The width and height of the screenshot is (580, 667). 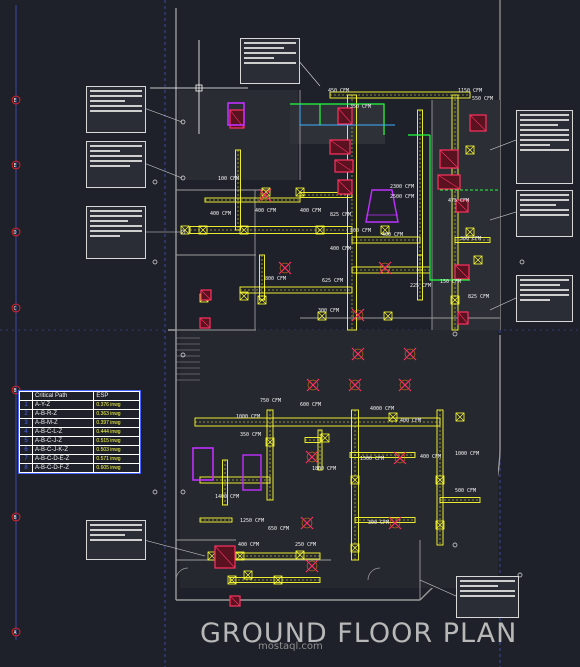 I want to click on cfm-label: 550 CFM, so click(x=482, y=99).